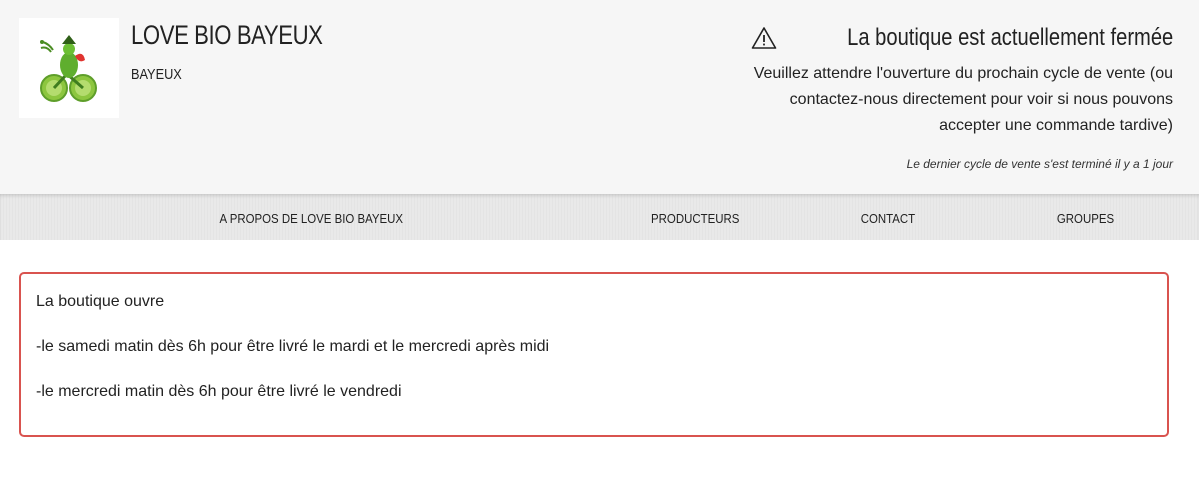 Image resolution: width=1199 pixels, height=478 pixels. Describe the element at coordinates (156, 74) in the screenshot. I see `shop-city: BAYEUX` at that location.